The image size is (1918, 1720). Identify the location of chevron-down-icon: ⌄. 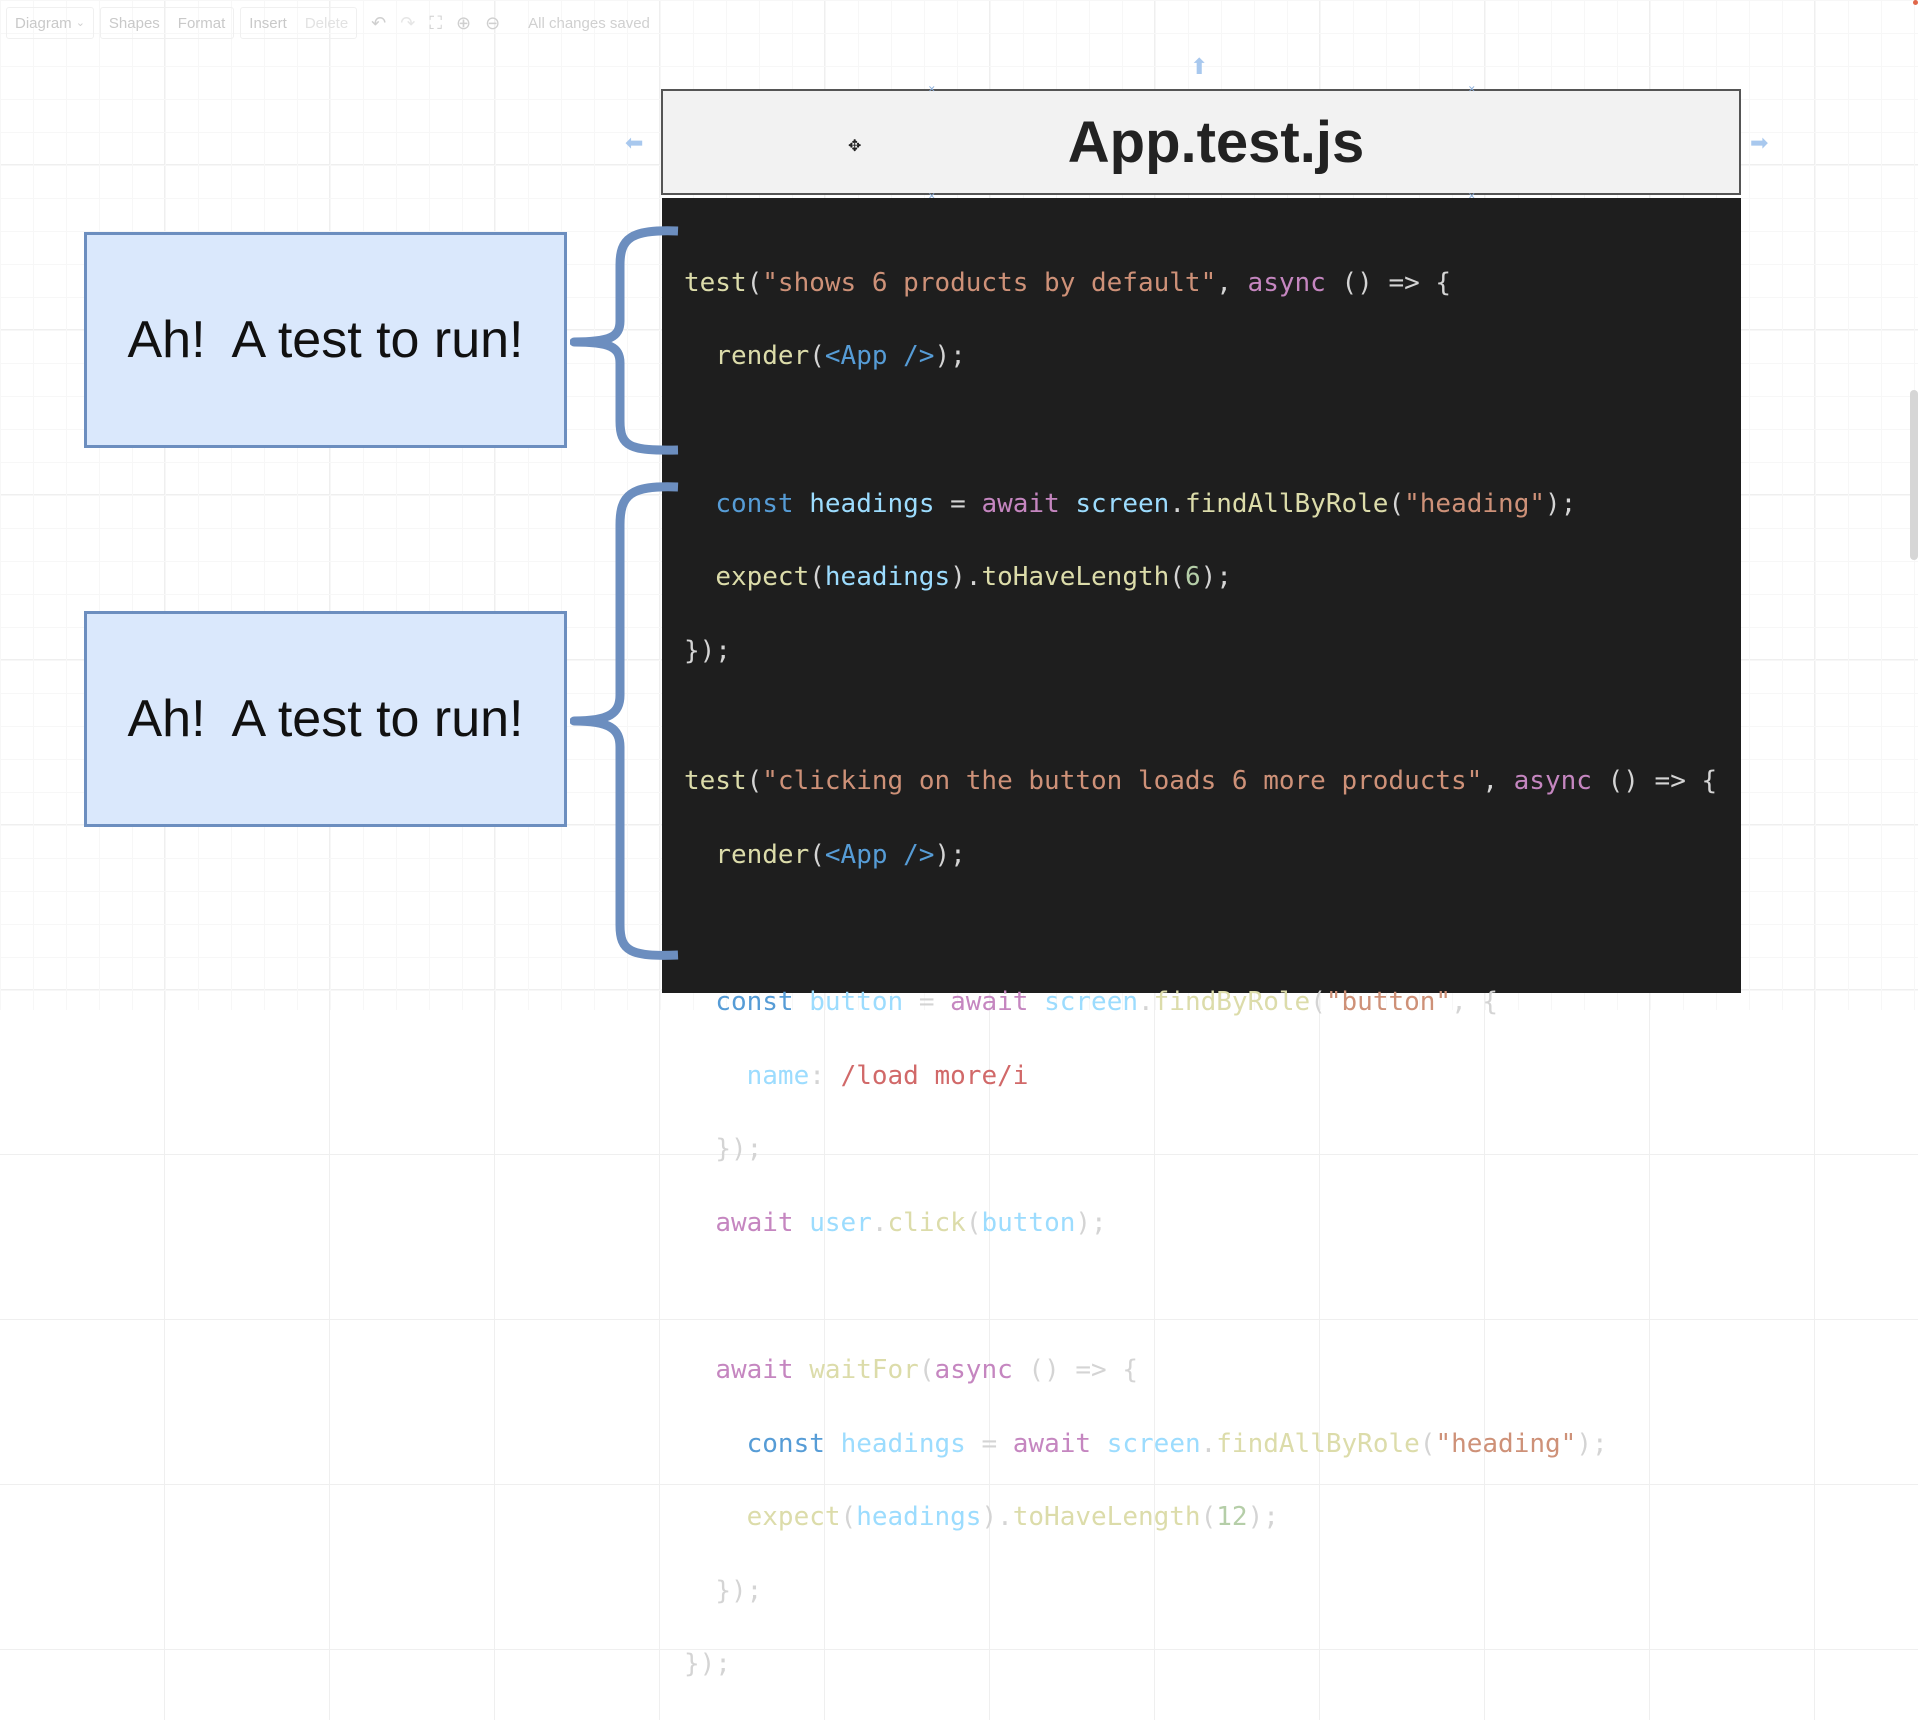
(80, 23).